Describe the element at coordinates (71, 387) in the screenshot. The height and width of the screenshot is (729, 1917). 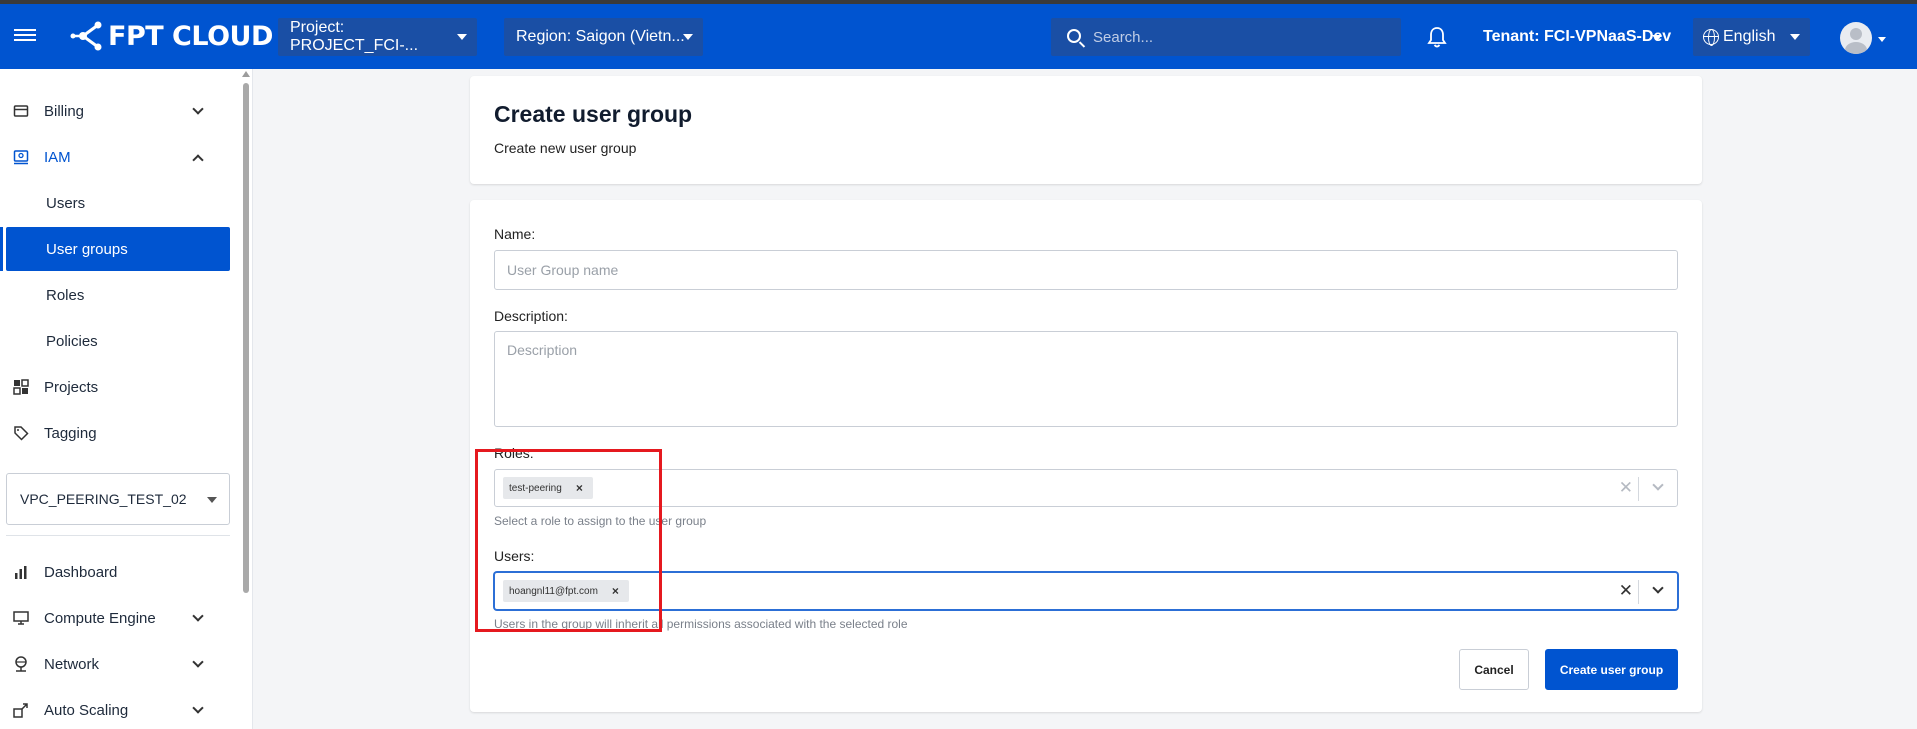
I see `sidebar-item-label: Projects` at that location.